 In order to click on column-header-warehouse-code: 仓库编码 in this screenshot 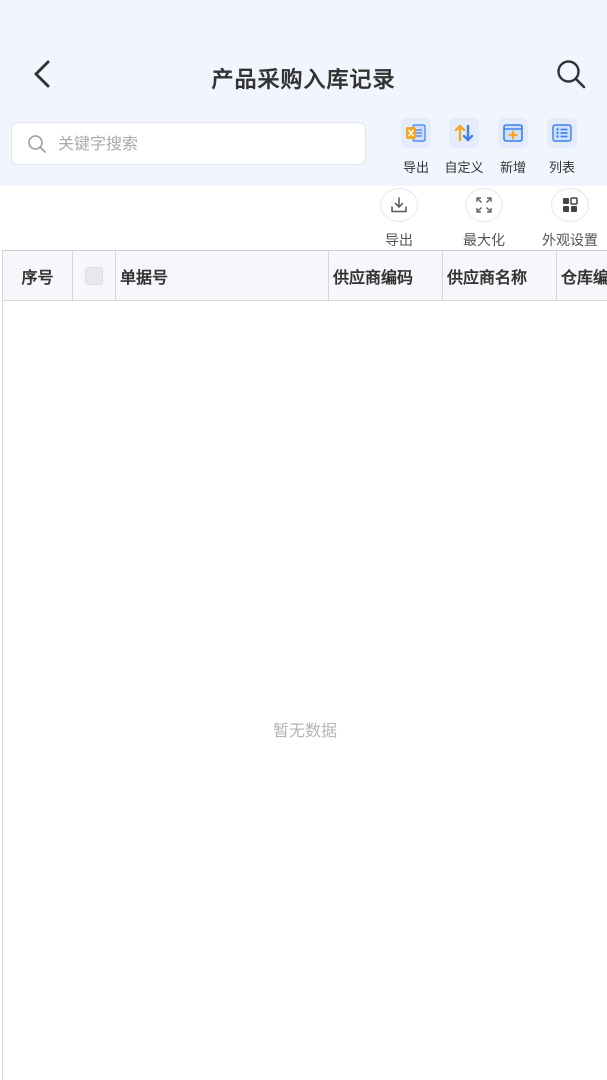, I will do `click(582, 275)`.